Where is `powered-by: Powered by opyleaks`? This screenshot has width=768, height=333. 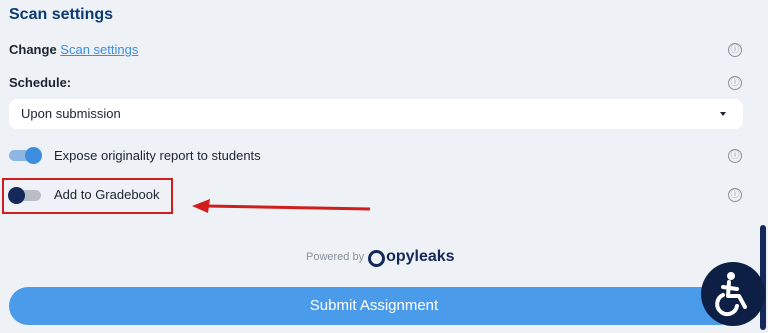
powered-by: Powered by opyleaks is located at coordinates (380, 257).